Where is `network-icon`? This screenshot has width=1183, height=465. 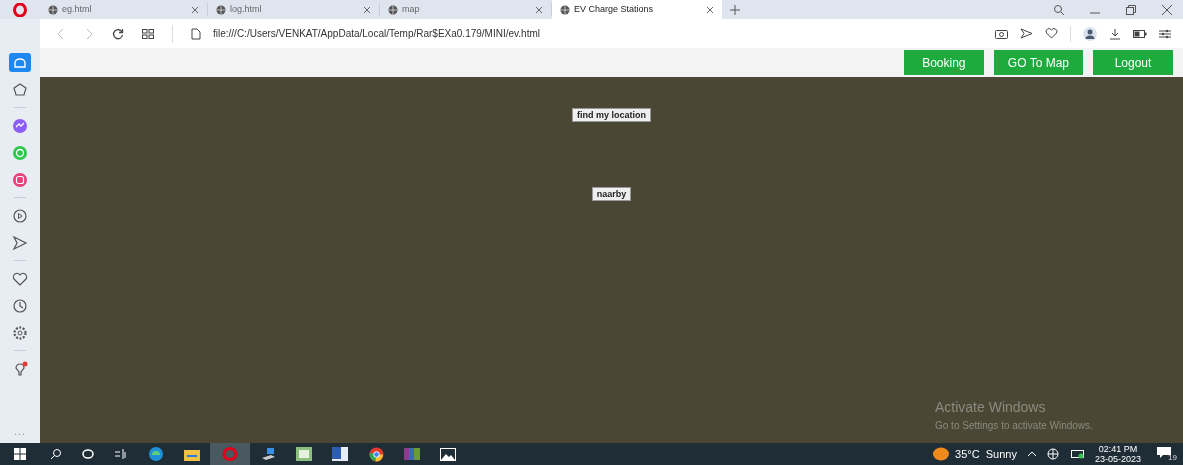 network-icon is located at coordinates (1053, 454).